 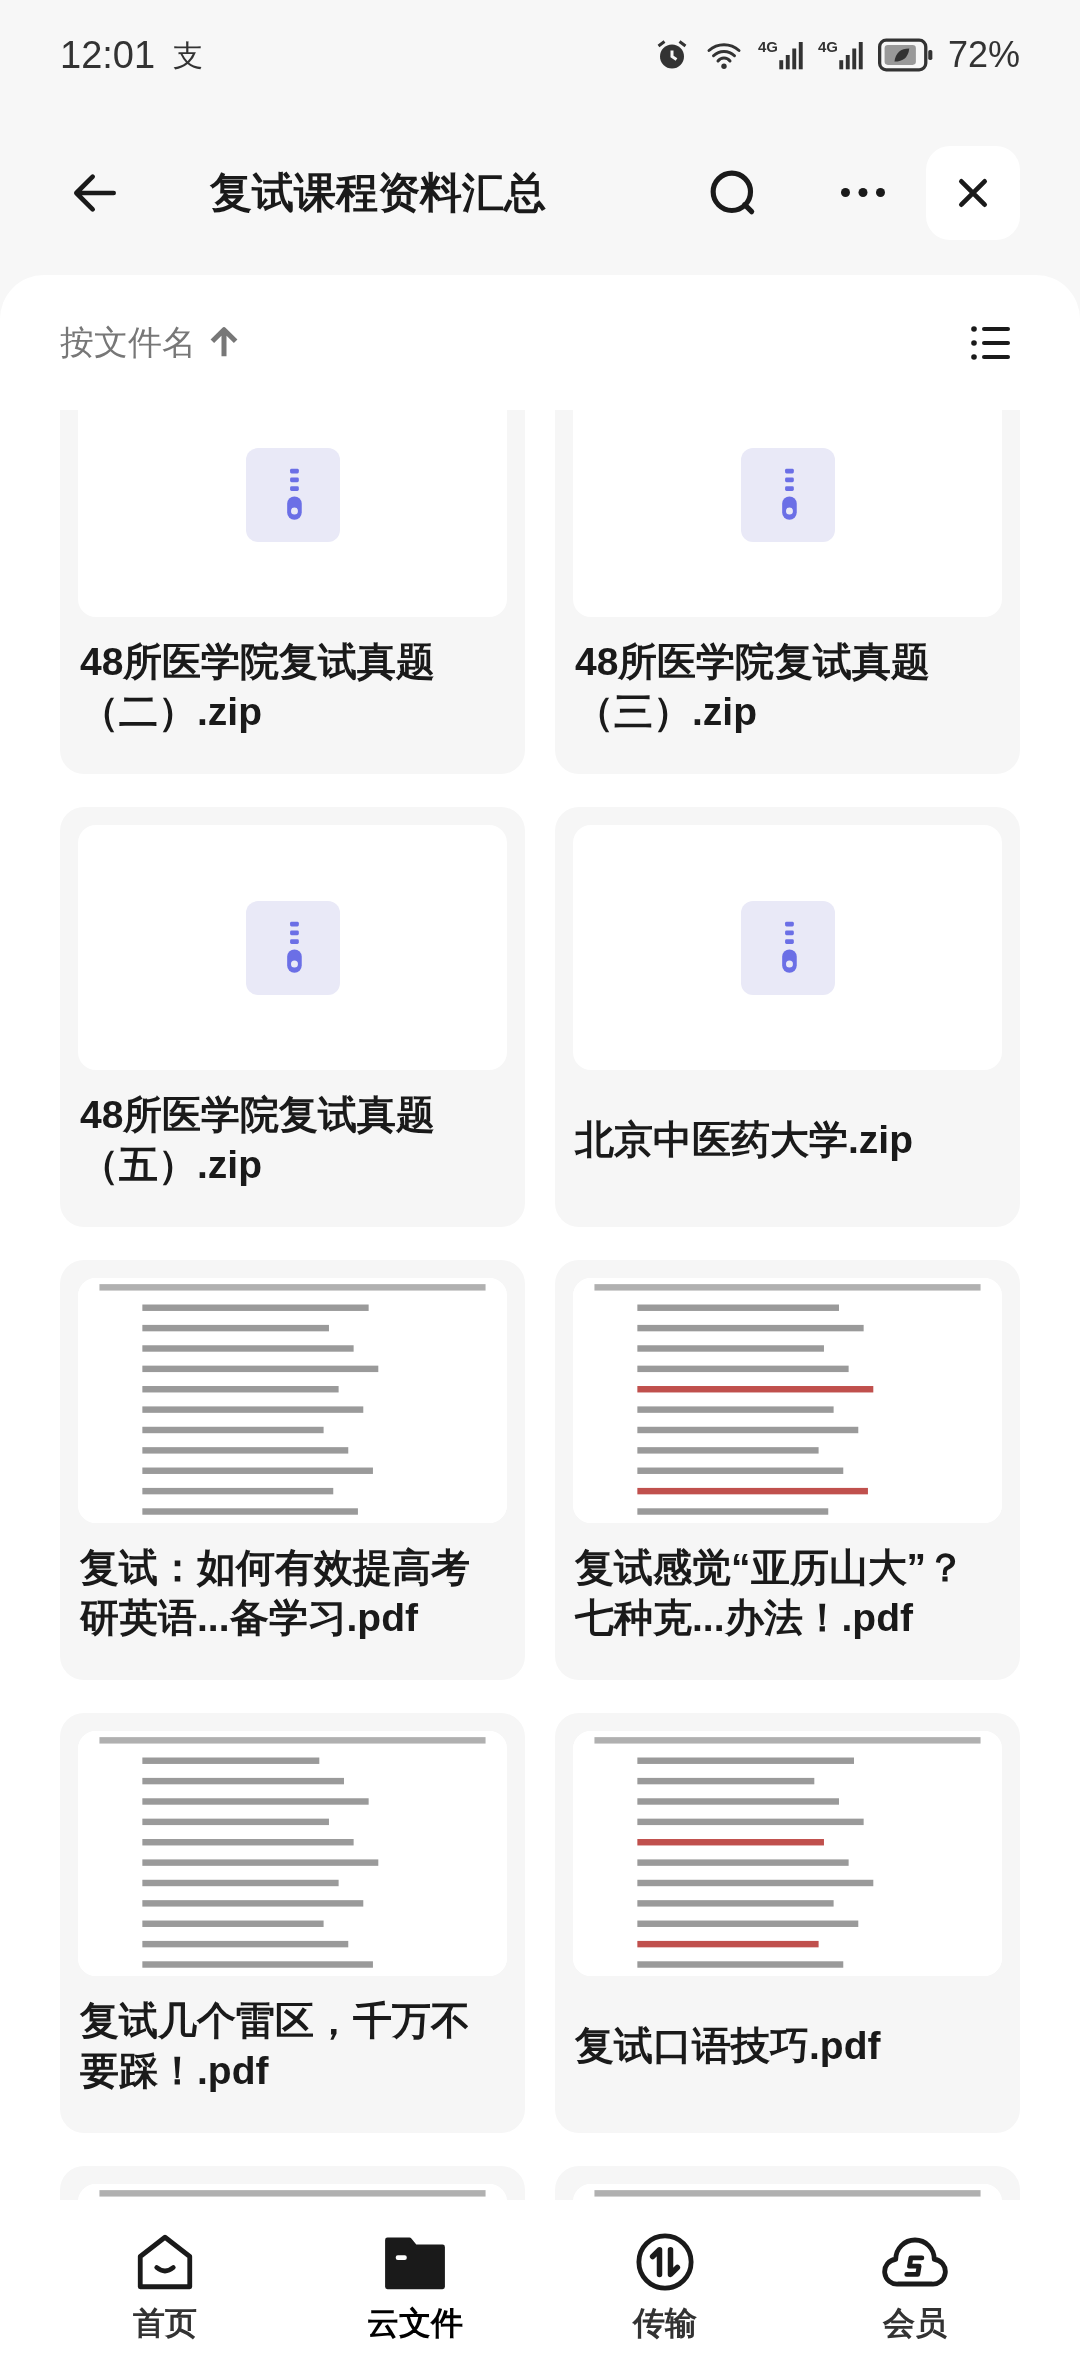 I want to click on file-name: 复试：如何有效提高考研英语...备学习.pdf, so click(x=275, y=1592).